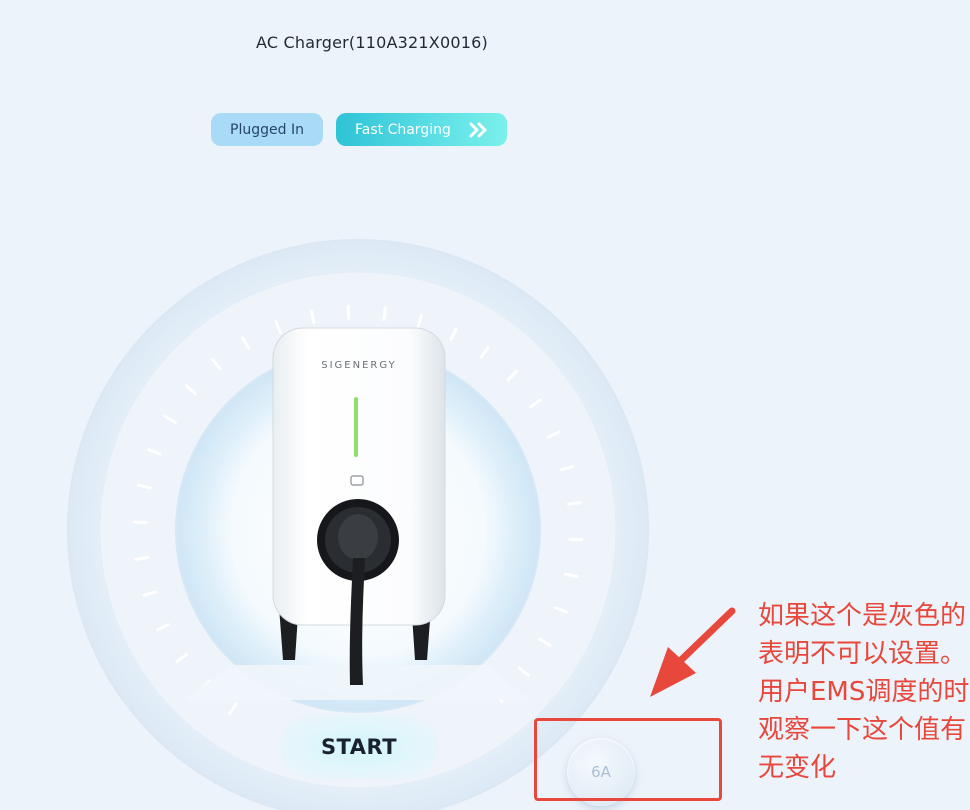 This screenshot has width=970, height=810. I want to click on charging-led, so click(356, 427).